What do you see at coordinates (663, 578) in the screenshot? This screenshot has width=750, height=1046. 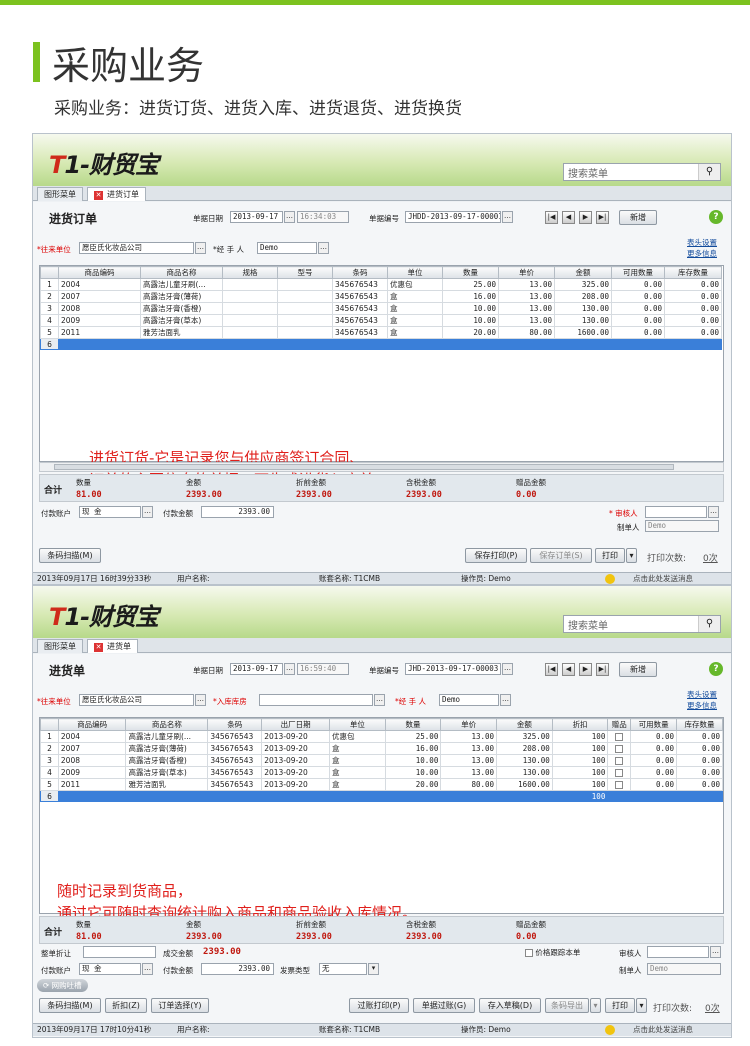 I see `send-message-link: 点击此处发送消息` at bounding box center [663, 578].